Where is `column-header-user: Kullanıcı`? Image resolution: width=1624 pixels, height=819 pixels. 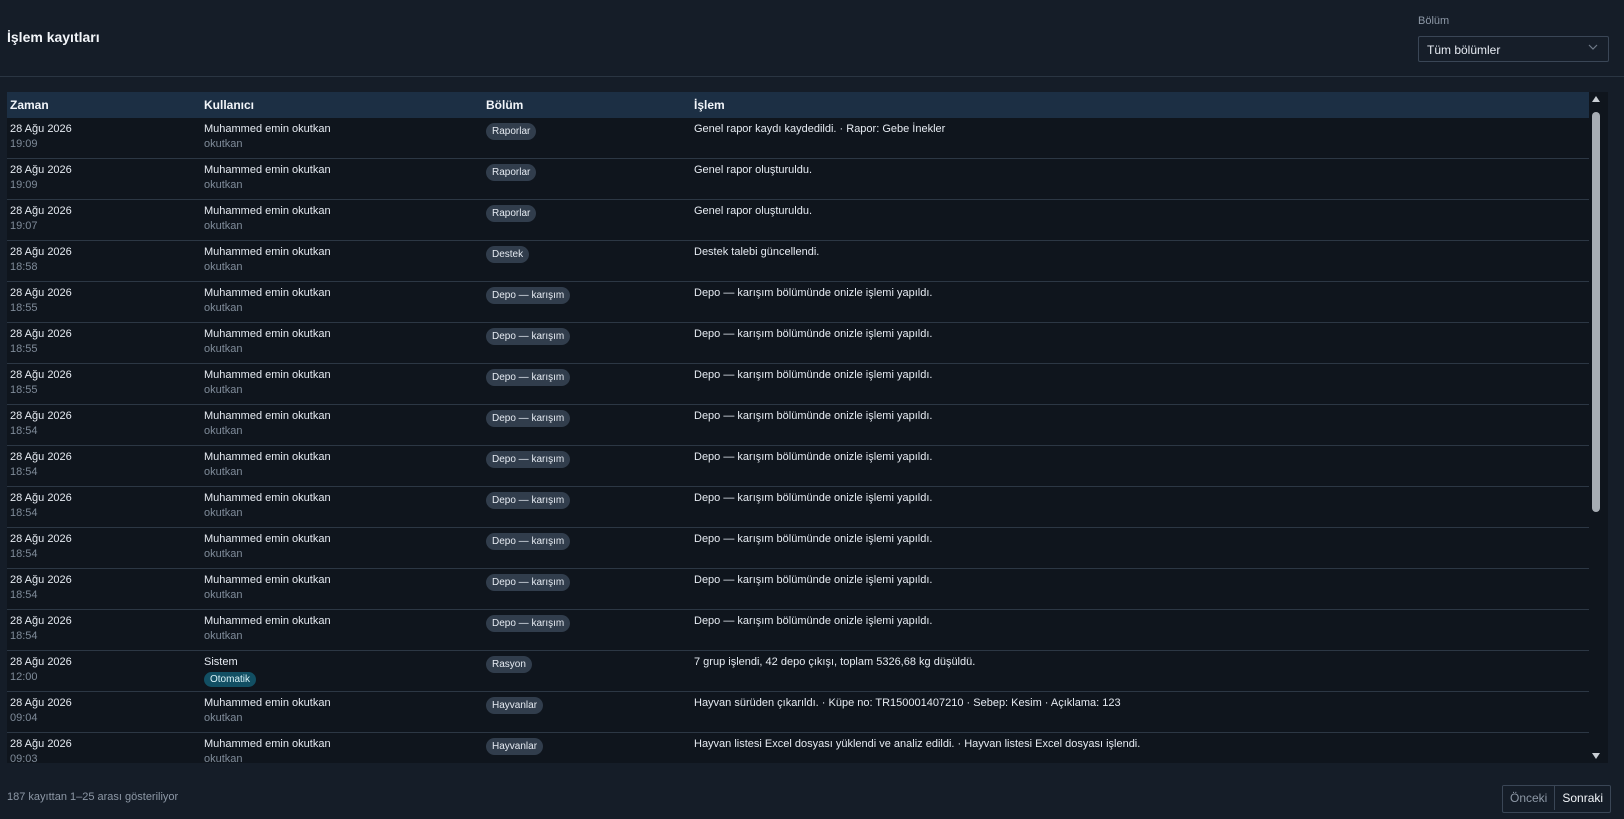 column-header-user: Kullanıcı is located at coordinates (229, 105).